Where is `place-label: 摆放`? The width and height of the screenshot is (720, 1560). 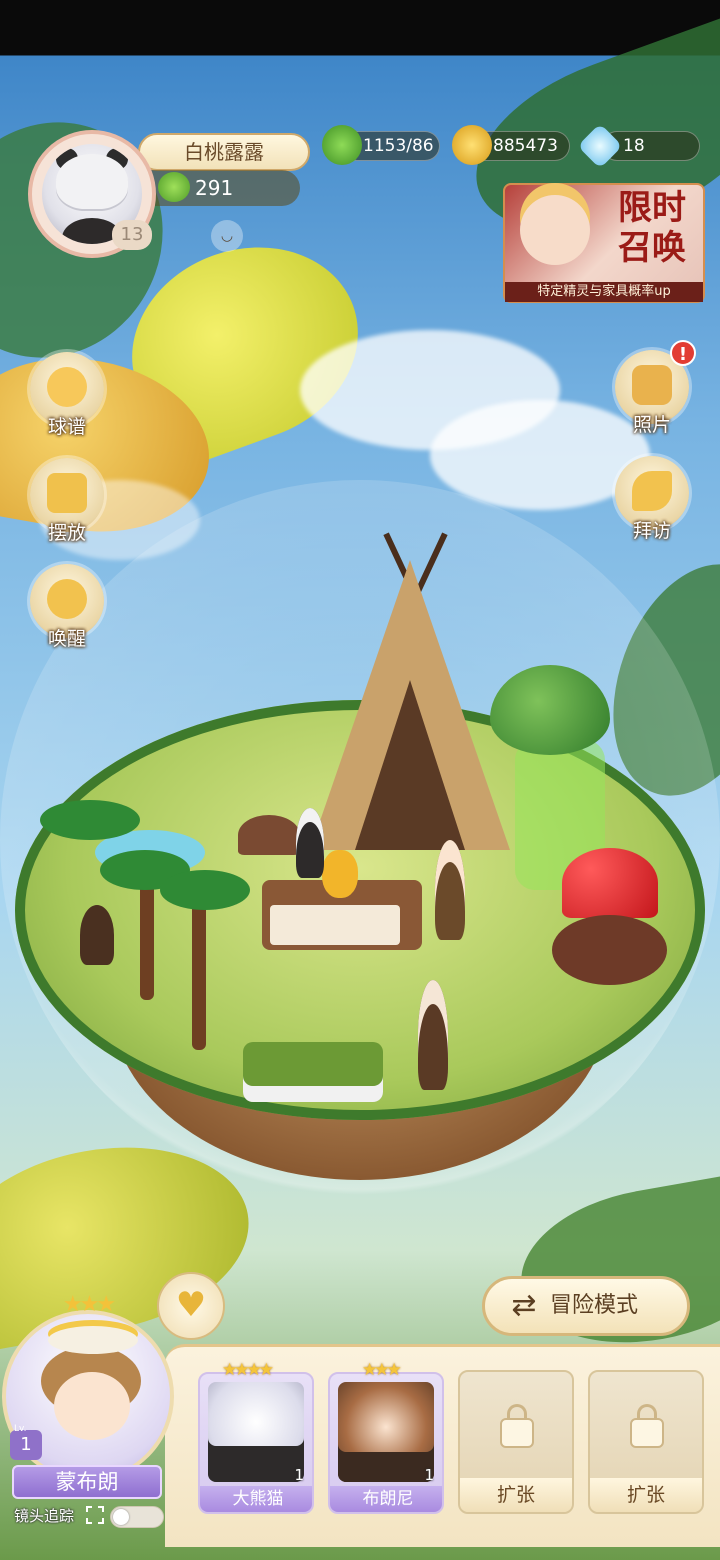
place-label: 摆放 is located at coordinates (66, 533).